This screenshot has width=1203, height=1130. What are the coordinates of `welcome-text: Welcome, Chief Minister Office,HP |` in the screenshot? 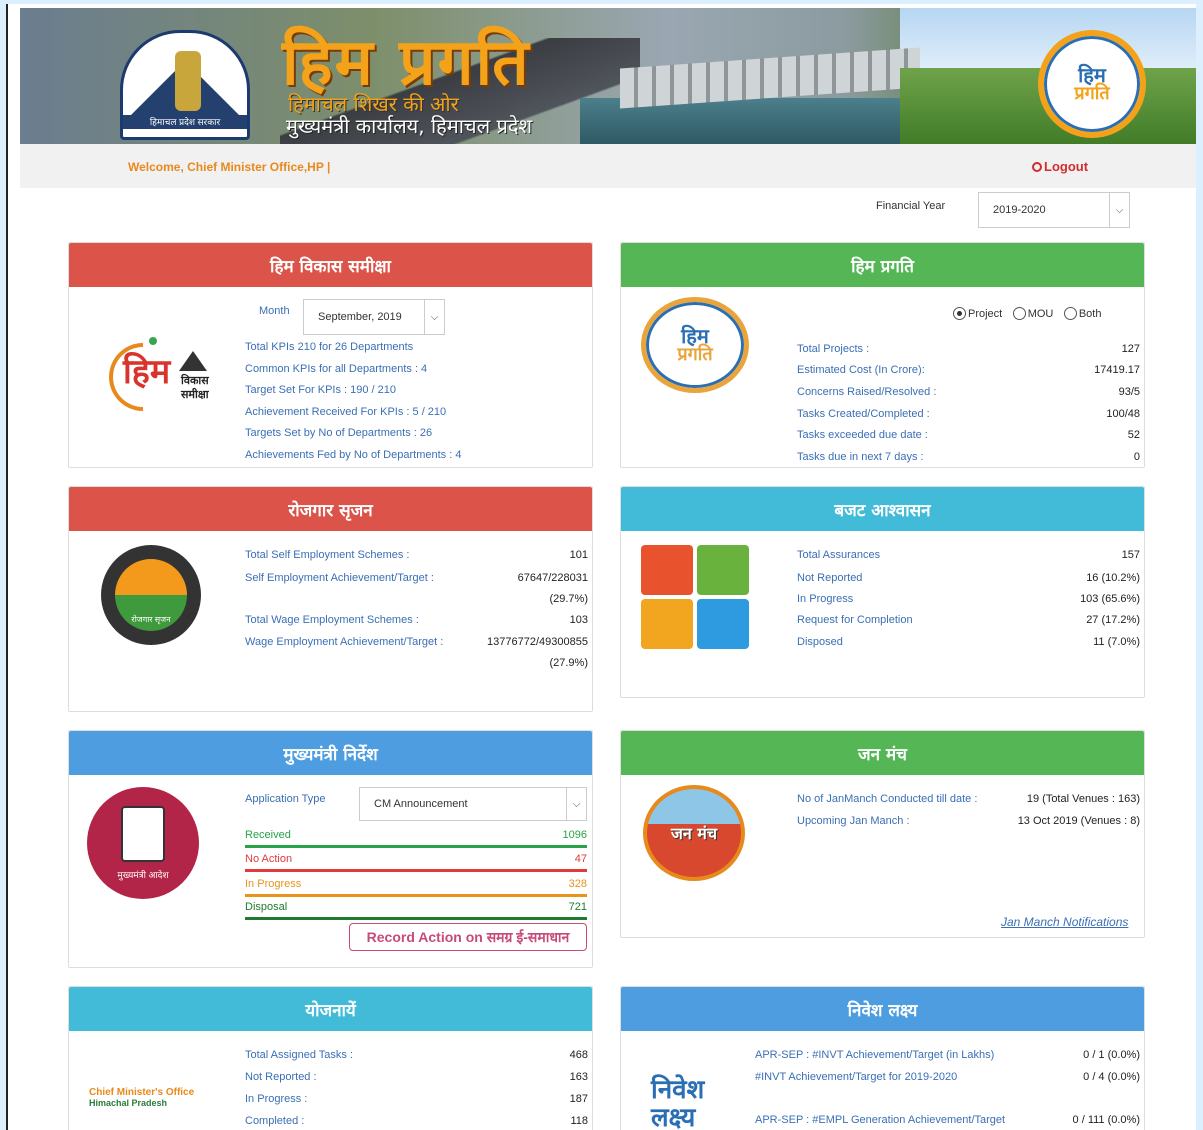 It's located at (229, 167).